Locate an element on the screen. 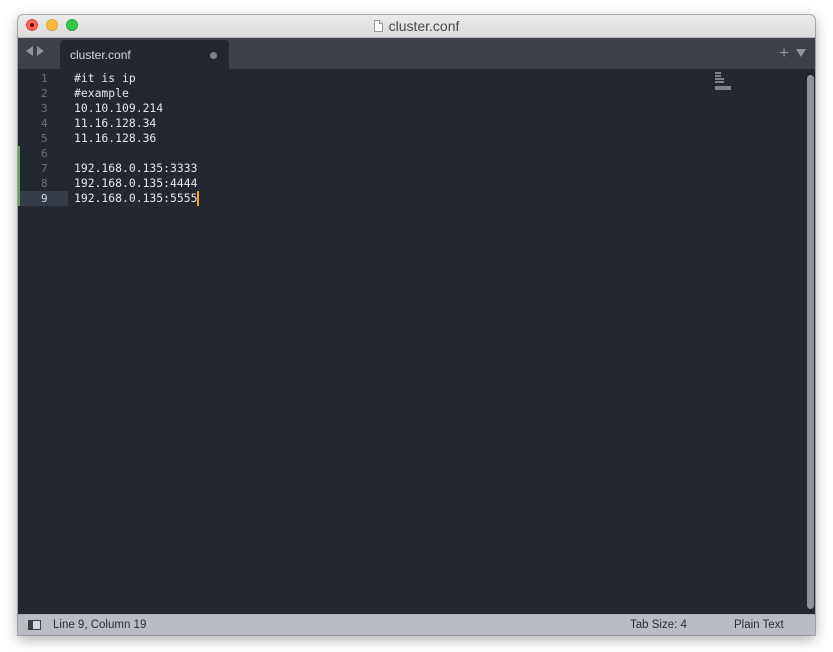 The height and width of the screenshot is (652, 833). unsaved-dot-icon is located at coordinates (213, 55).